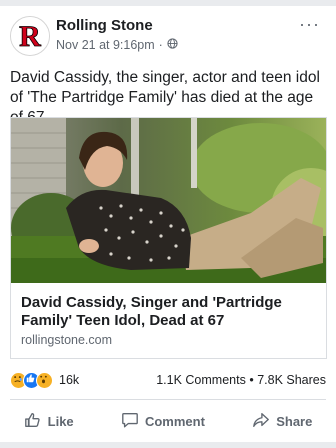 The image size is (336, 448). Describe the element at coordinates (294, 421) in the screenshot. I see `share-label: Share` at that location.